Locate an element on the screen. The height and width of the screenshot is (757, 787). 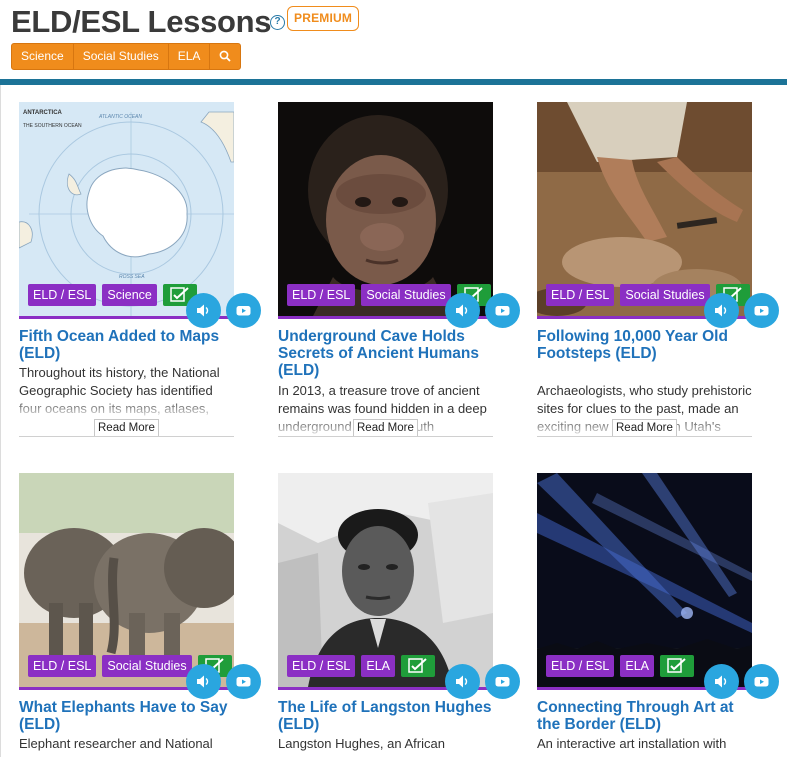
filter-science-button: Science is located at coordinates (43, 56).